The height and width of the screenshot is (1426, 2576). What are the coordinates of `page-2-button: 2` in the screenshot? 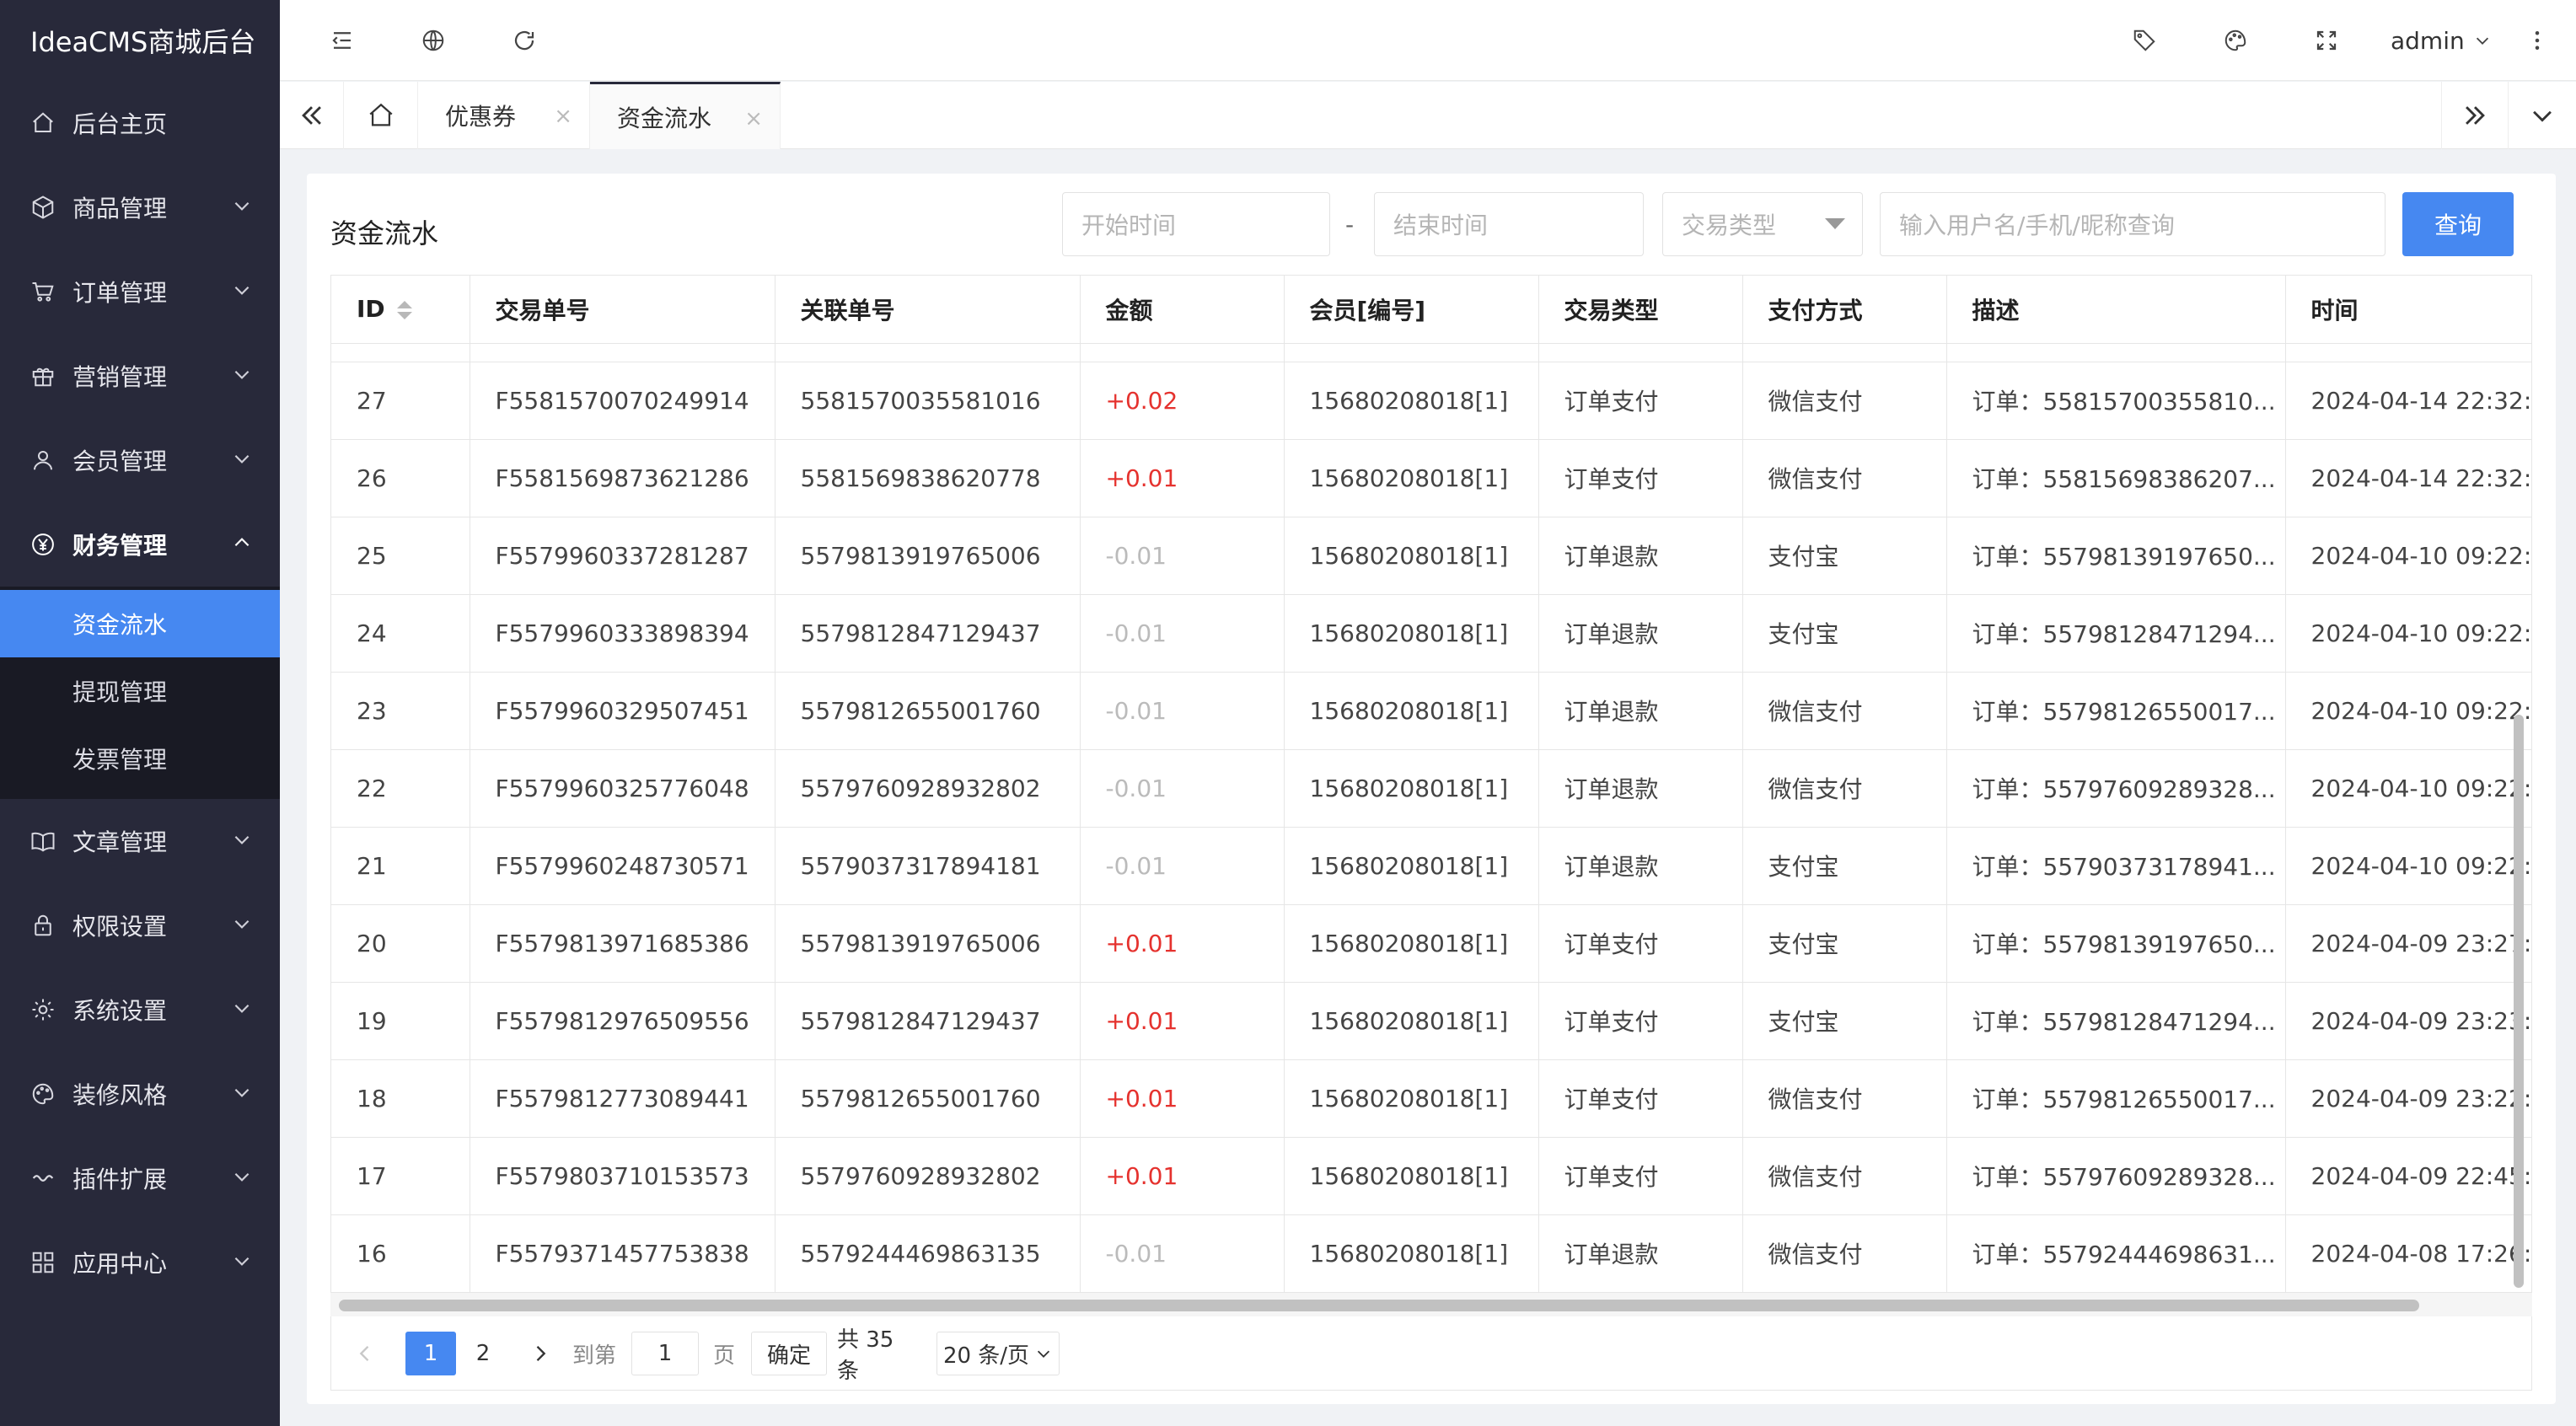 It's located at (483, 1353).